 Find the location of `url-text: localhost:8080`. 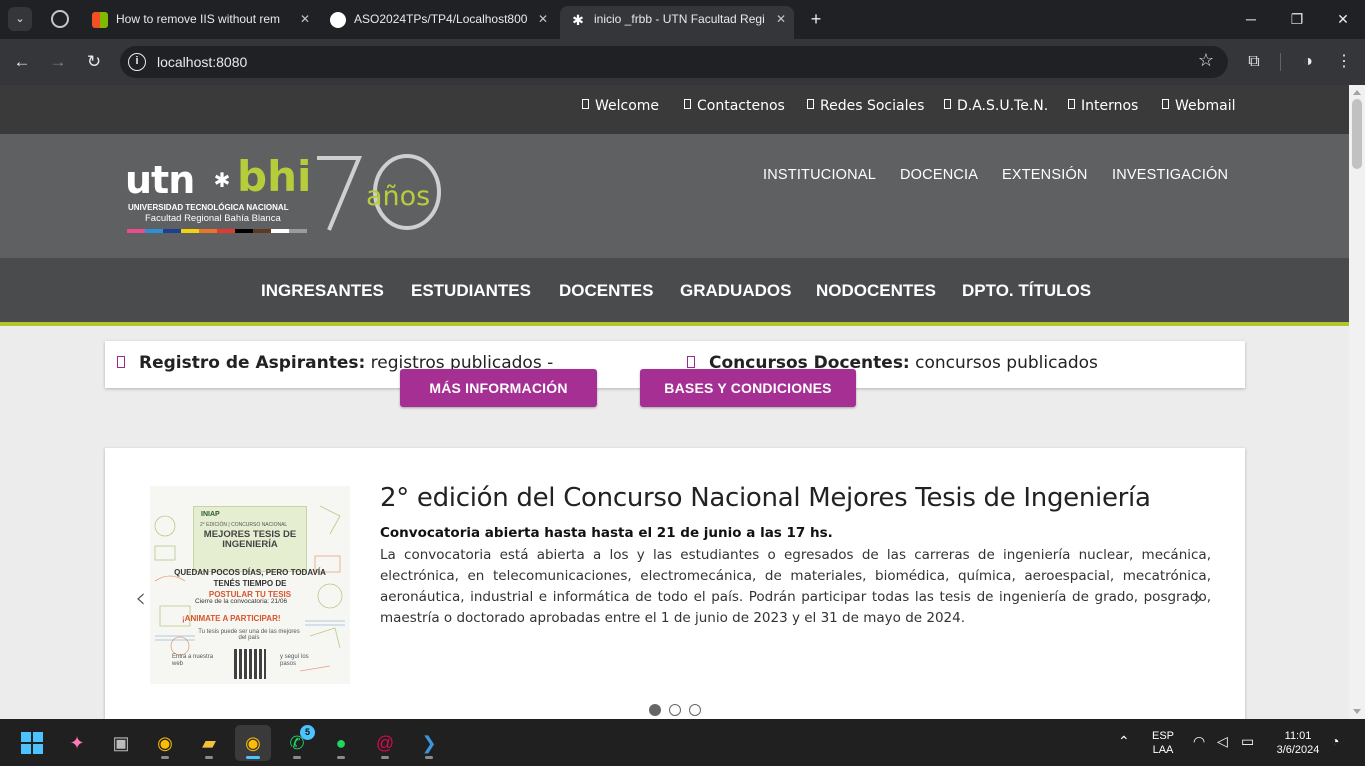

url-text: localhost:8080 is located at coordinates (202, 62).